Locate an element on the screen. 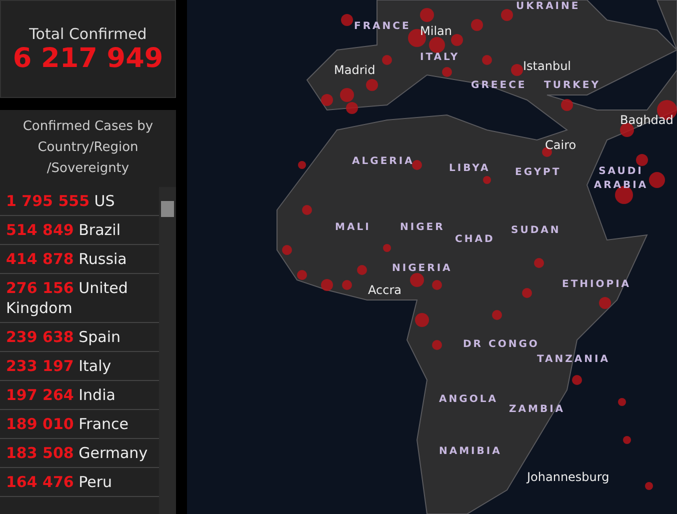  city-label: Baghdad is located at coordinates (647, 120).